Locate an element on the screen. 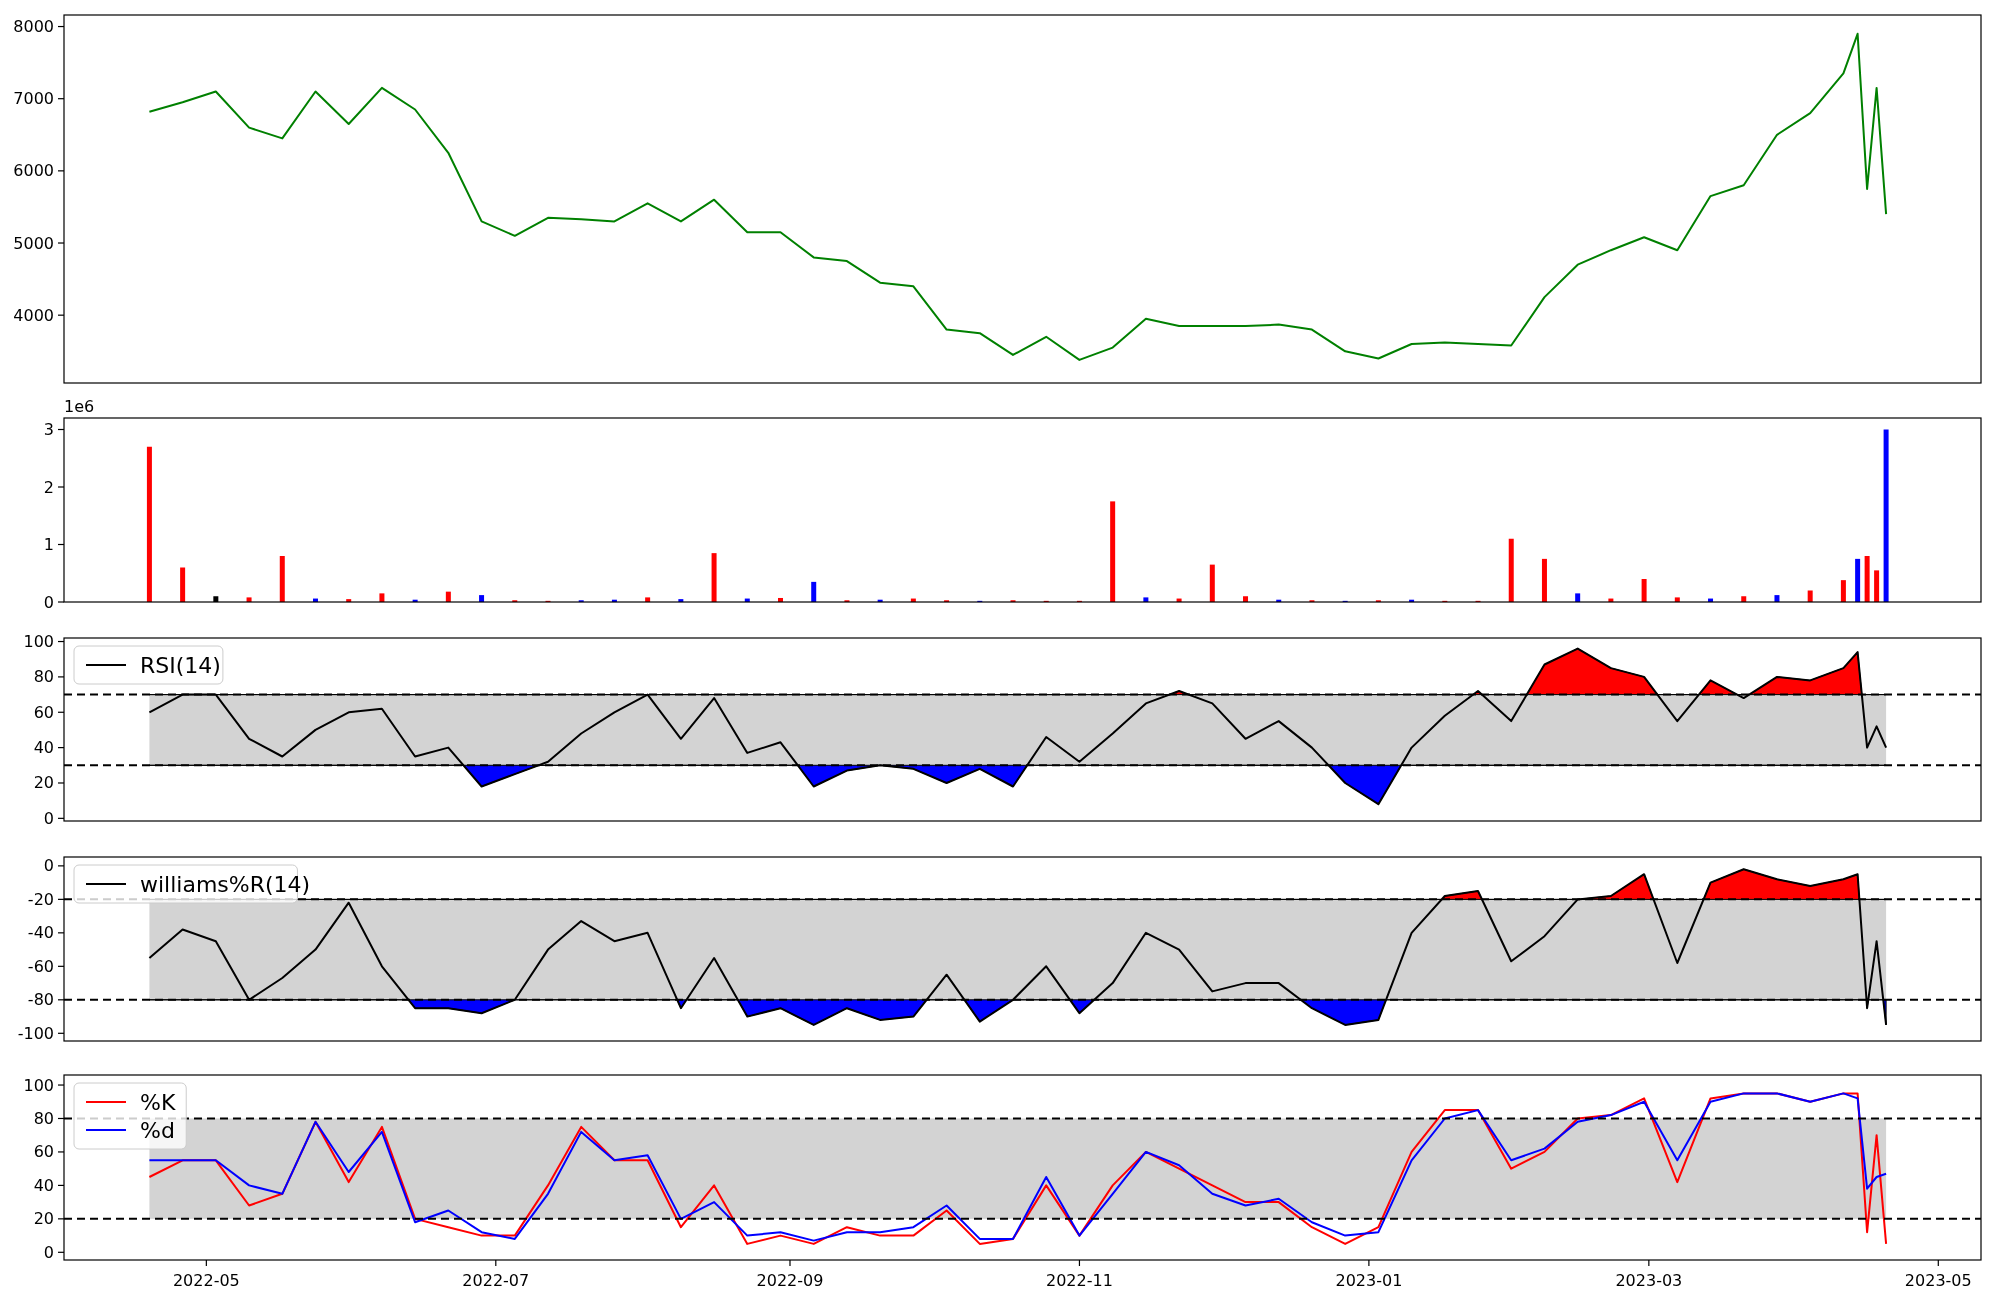 The height and width of the screenshot is (1300, 2000). x-tick-label: 2023-01 is located at coordinates (1369, 1280).